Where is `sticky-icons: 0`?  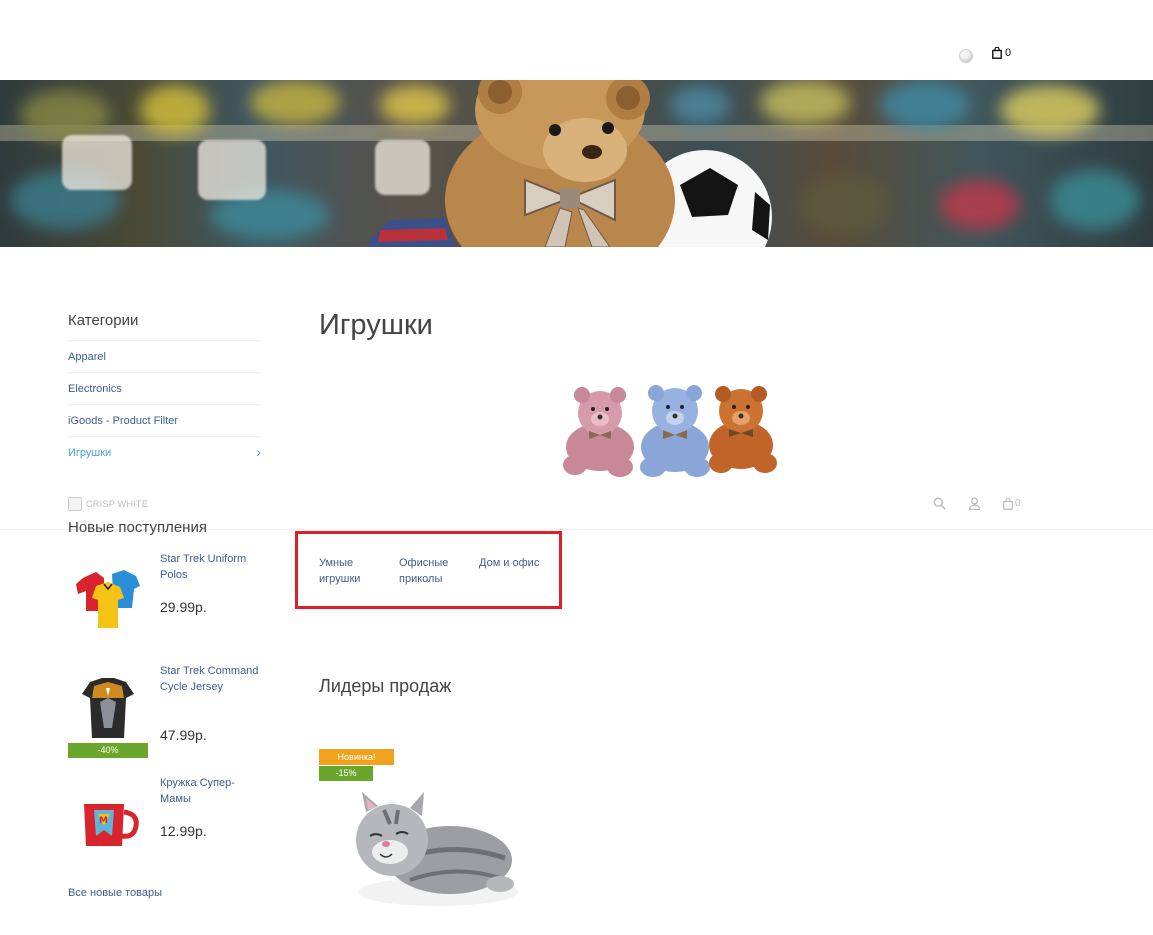
sticky-icons: 0 is located at coordinates (977, 503).